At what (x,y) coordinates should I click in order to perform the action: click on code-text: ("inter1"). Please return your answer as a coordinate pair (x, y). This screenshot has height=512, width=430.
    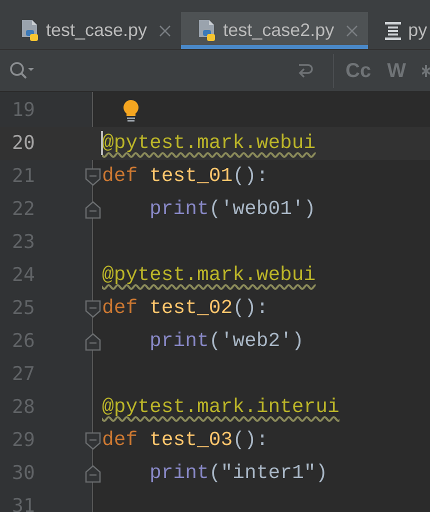
    Looking at the image, I should click on (268, 473).